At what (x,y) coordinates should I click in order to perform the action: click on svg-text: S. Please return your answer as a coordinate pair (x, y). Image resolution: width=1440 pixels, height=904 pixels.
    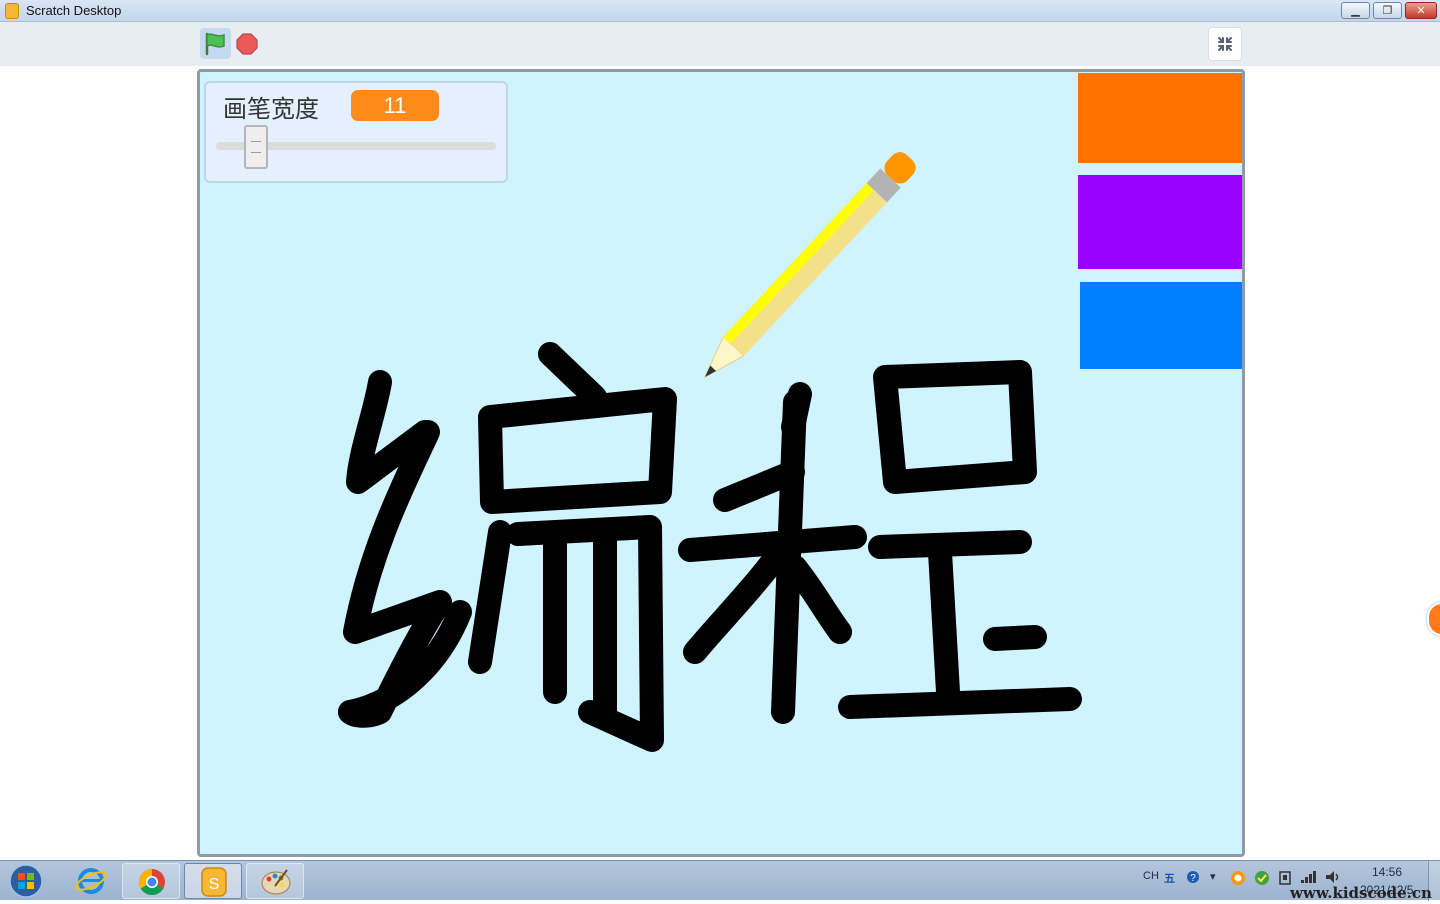
    Looking at the image, I should click on (214, 884).